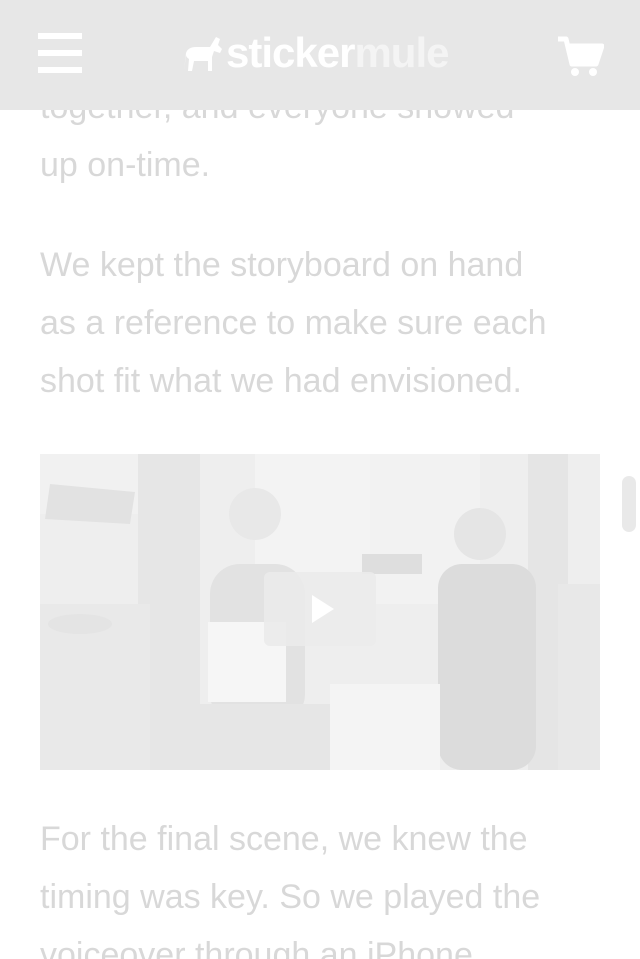 Image resolution: width=640 pixels, height=959 pixels. Describe the element at coordinates (323, 609) in the screenshot. I see `play-icon` at that location.